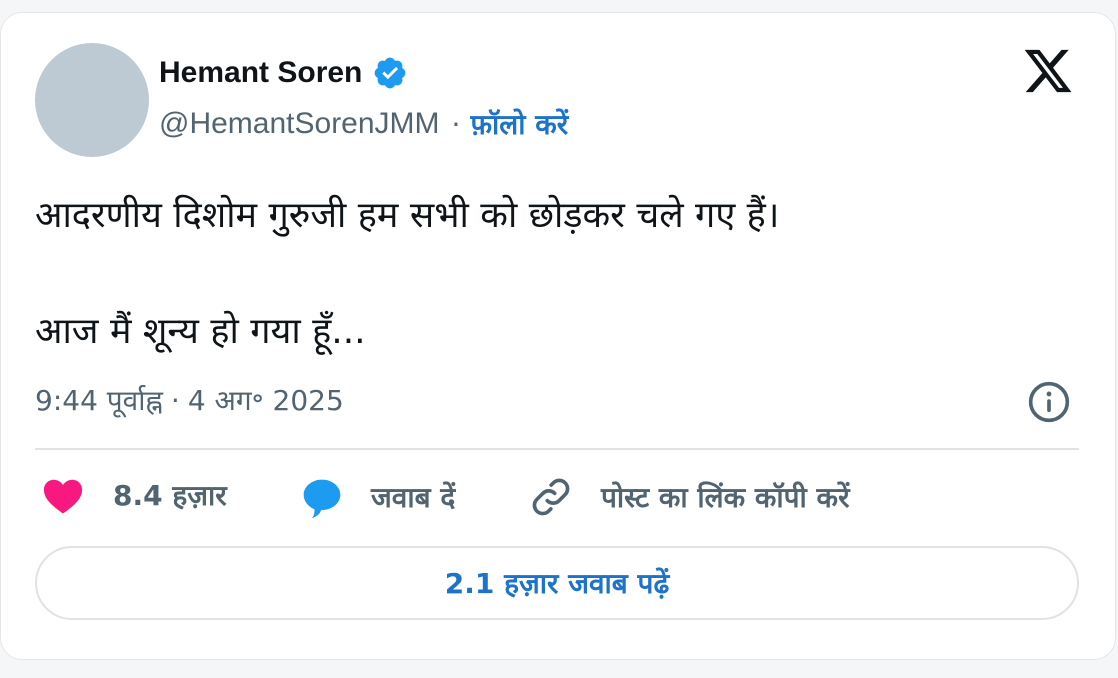  Describe the element at coordinates (1048, 71) in the screenshot. I see `x-logo-icon` at that location.